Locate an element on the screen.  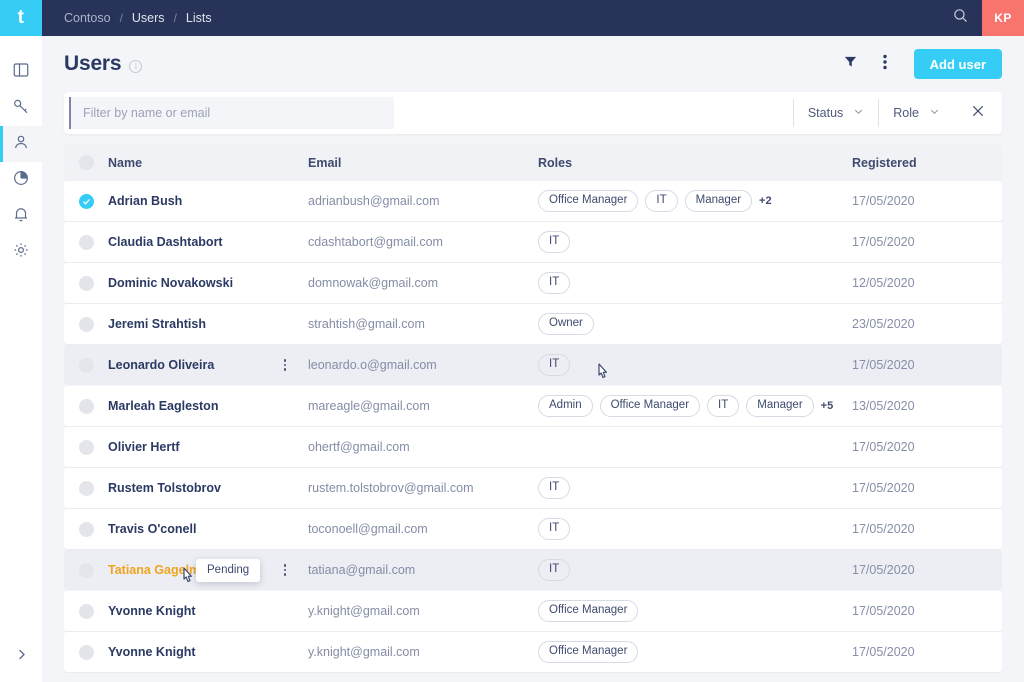
sidebar-item-dashboard is located at coordinates (21, 72).